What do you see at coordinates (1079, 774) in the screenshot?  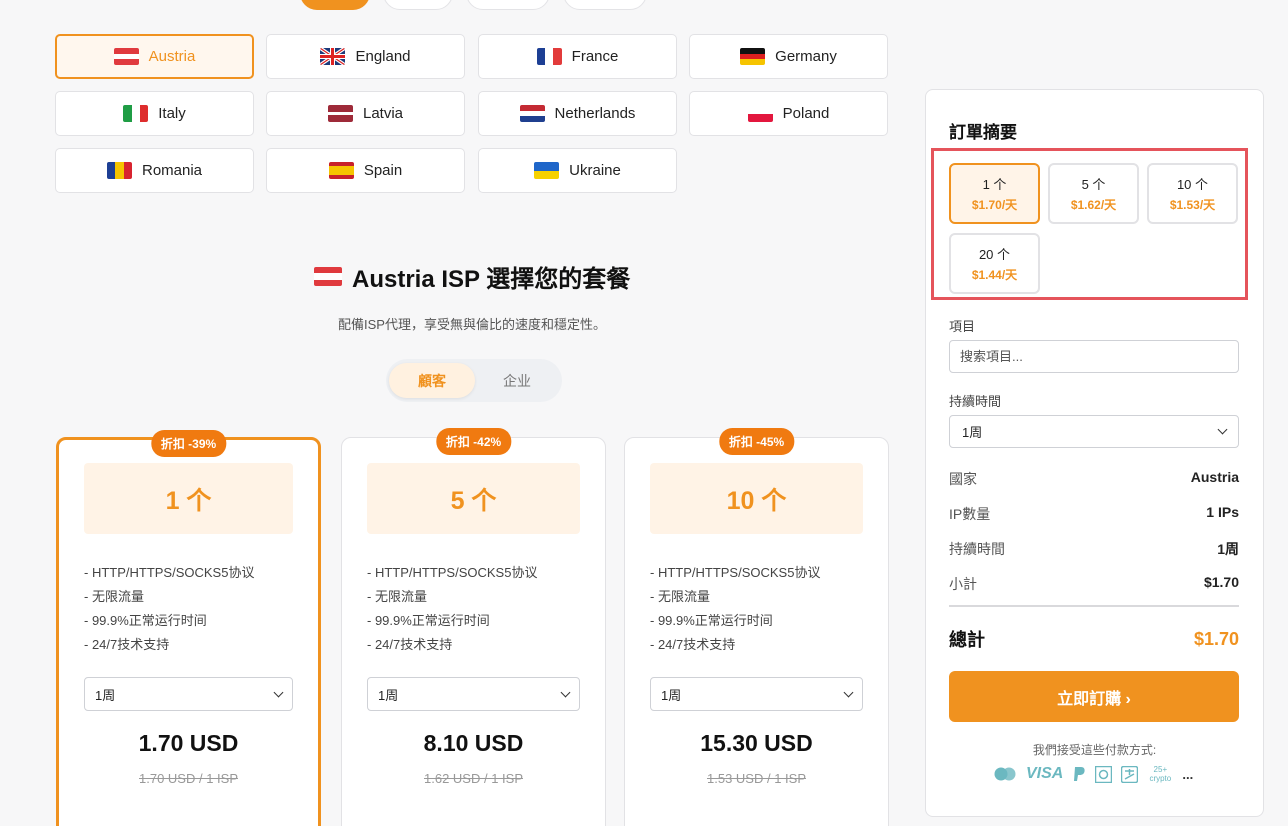 I see `paypal-icon` at bounding box center [1079, 774].